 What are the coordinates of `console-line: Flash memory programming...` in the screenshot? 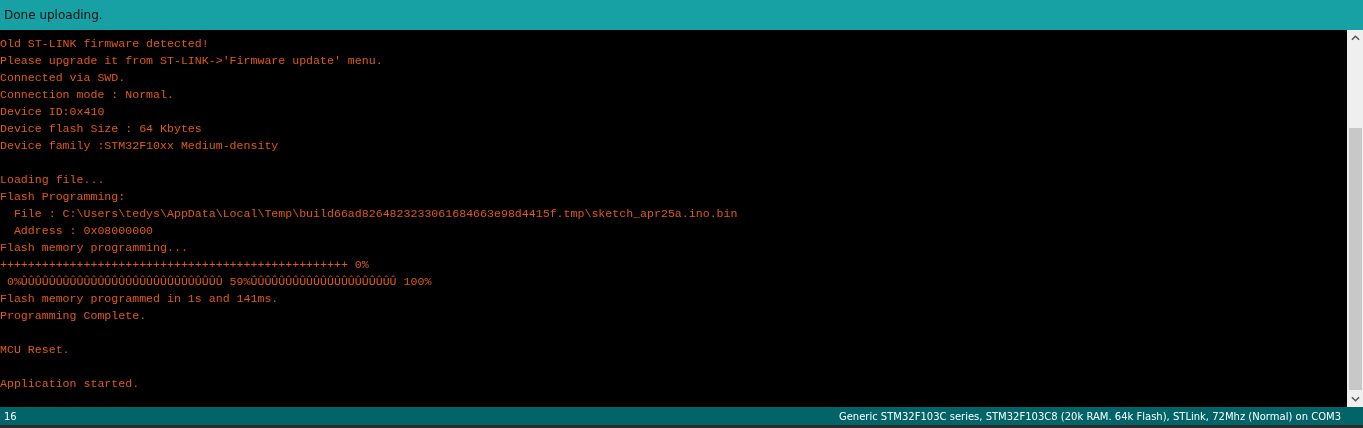 It's located at (94, 248).